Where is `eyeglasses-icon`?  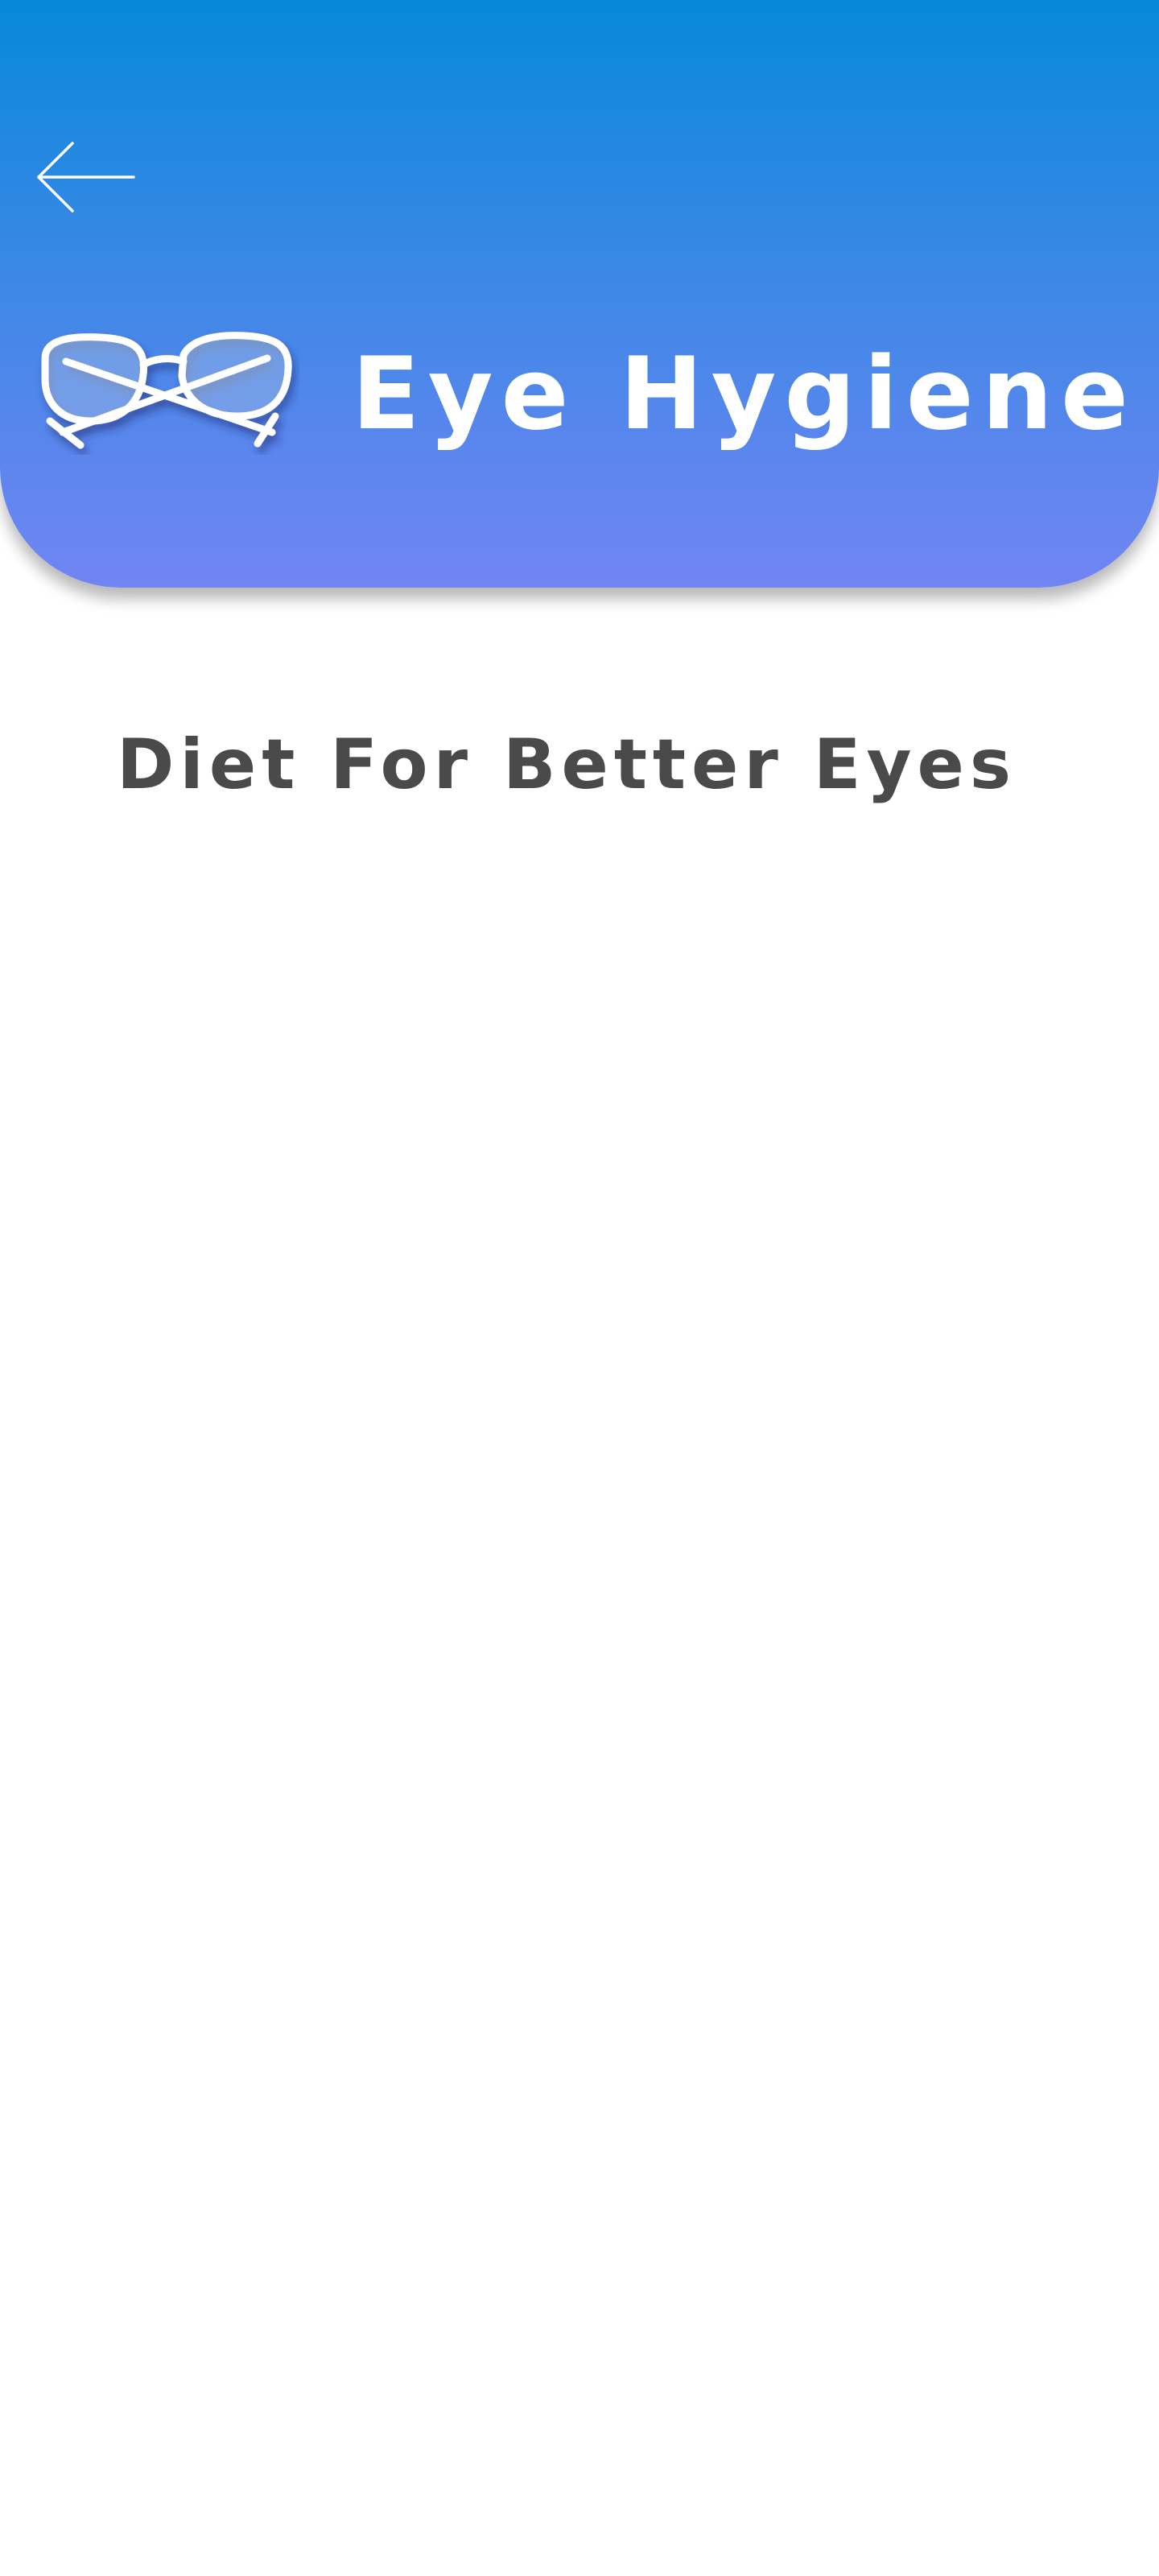 eyeglasses-icon is located at coordinates (166, 390).